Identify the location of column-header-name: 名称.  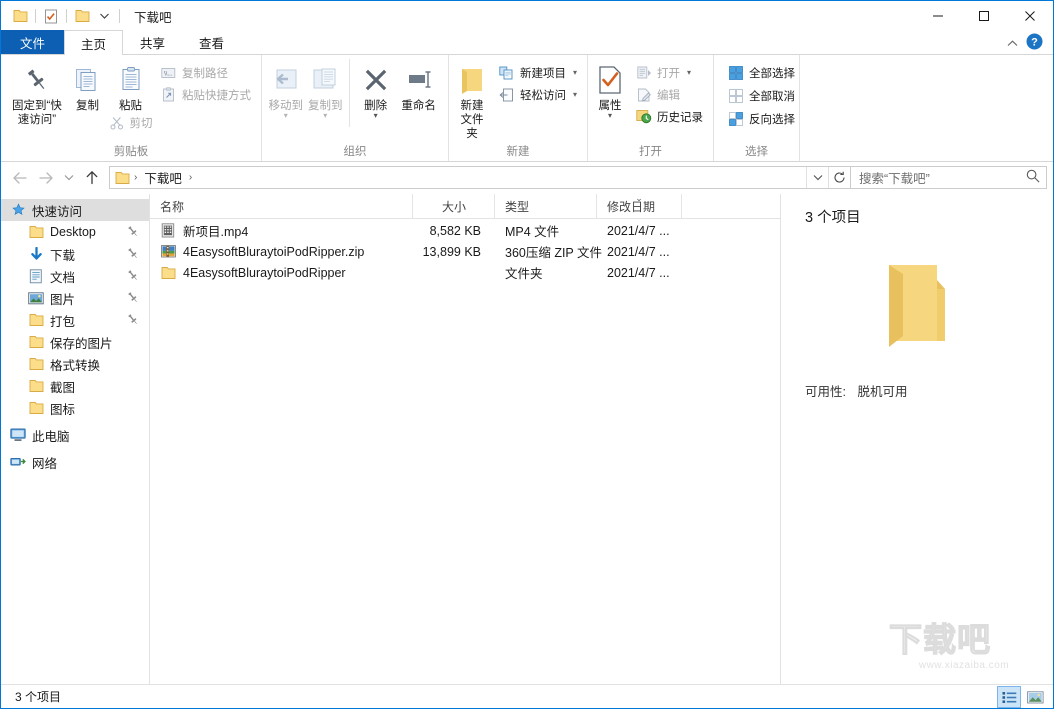
(281, 206).